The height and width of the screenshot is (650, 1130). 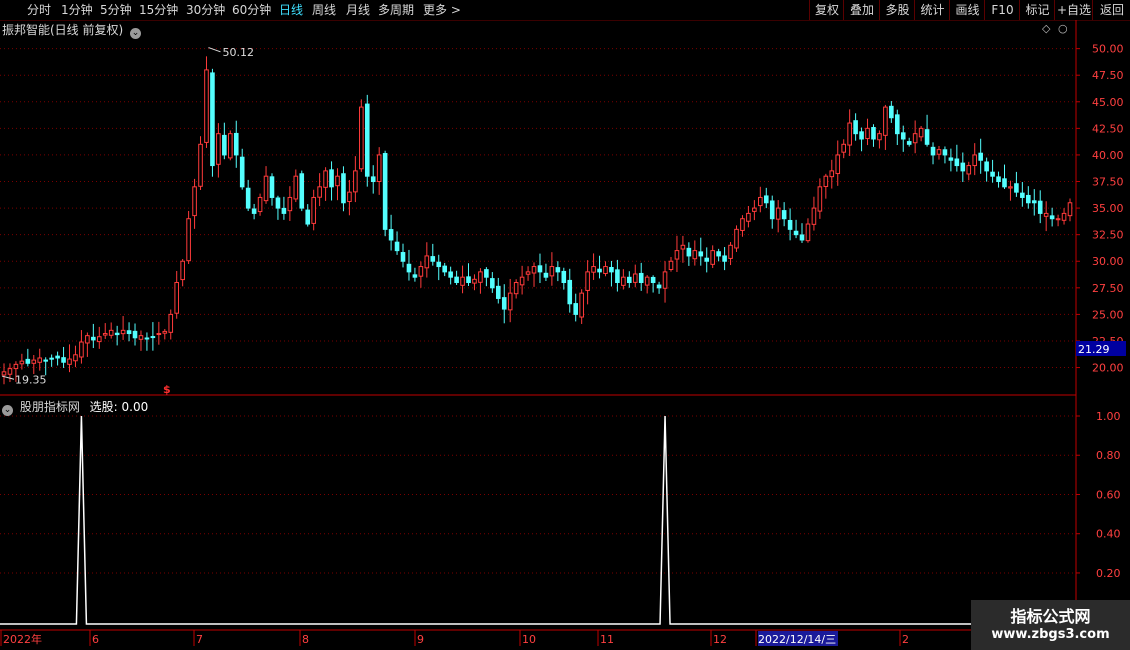 I want to click on price-tick-label: 27.50, so click(x=1108, y=288).